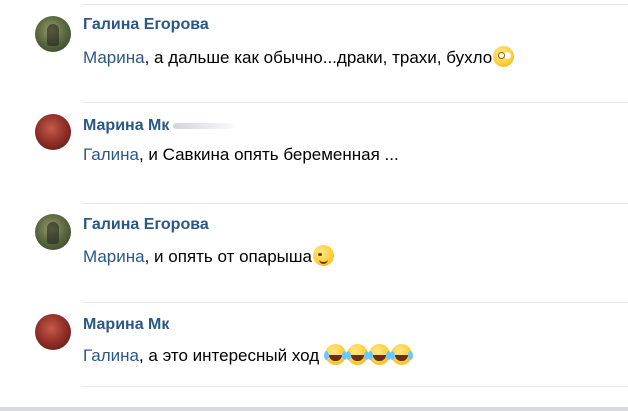 This screenshot has width=628, height=411. I want to click on comment-body: , и опять от опарыша, so click(228, 256).